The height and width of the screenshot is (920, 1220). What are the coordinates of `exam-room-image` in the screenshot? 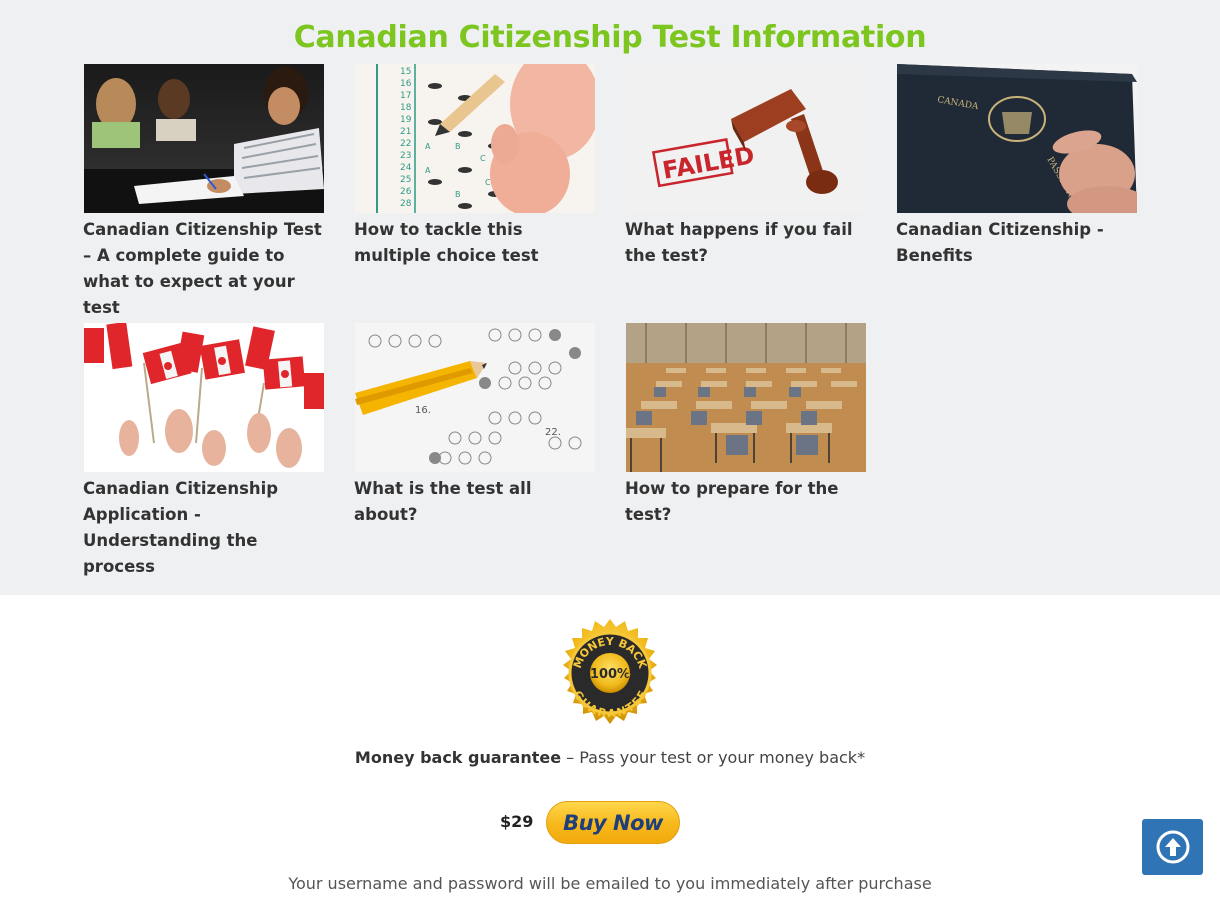 It's located at (746, 397).